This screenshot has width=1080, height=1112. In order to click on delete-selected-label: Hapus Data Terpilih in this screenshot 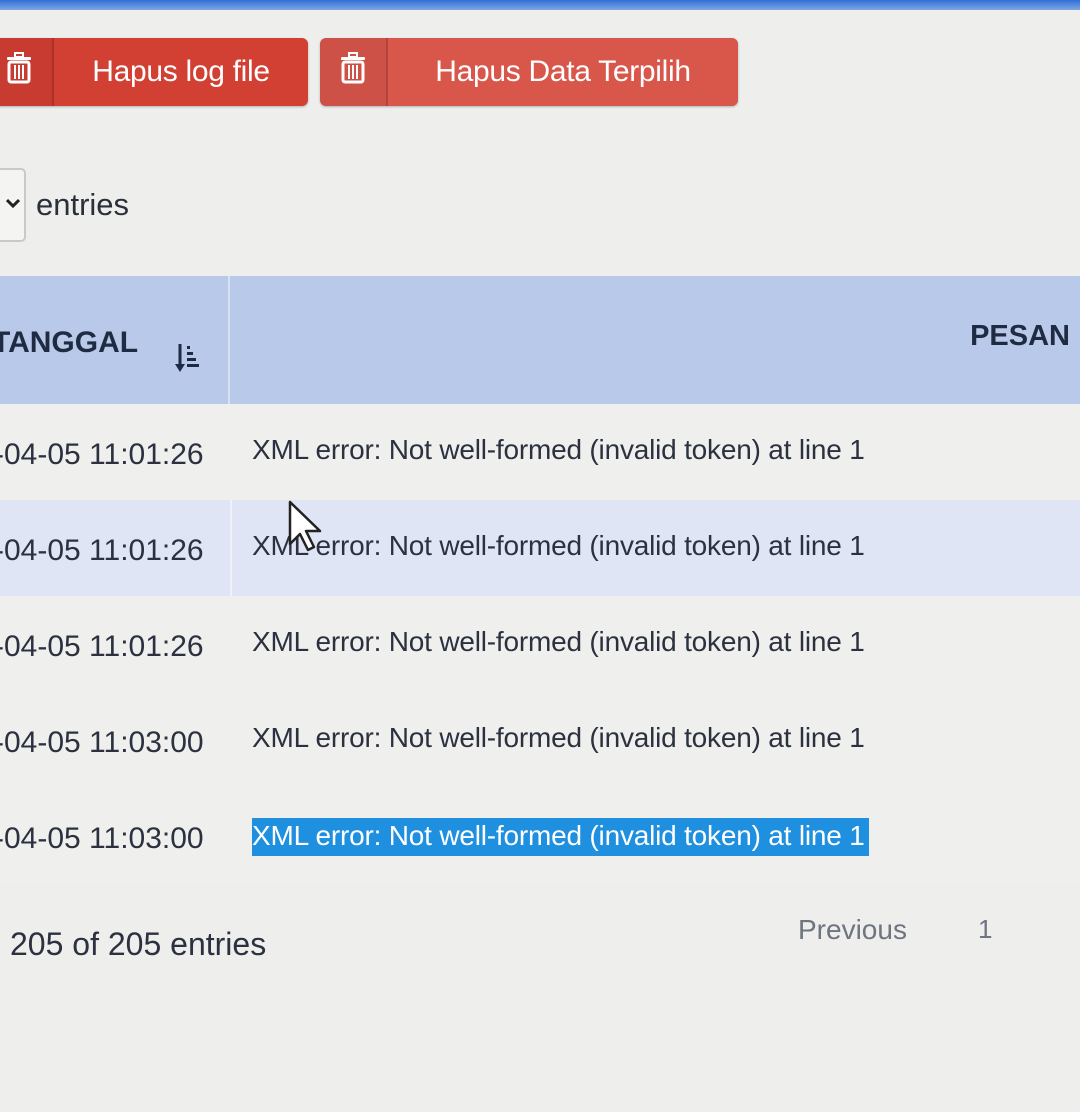, I will do `click(563, 71)`.